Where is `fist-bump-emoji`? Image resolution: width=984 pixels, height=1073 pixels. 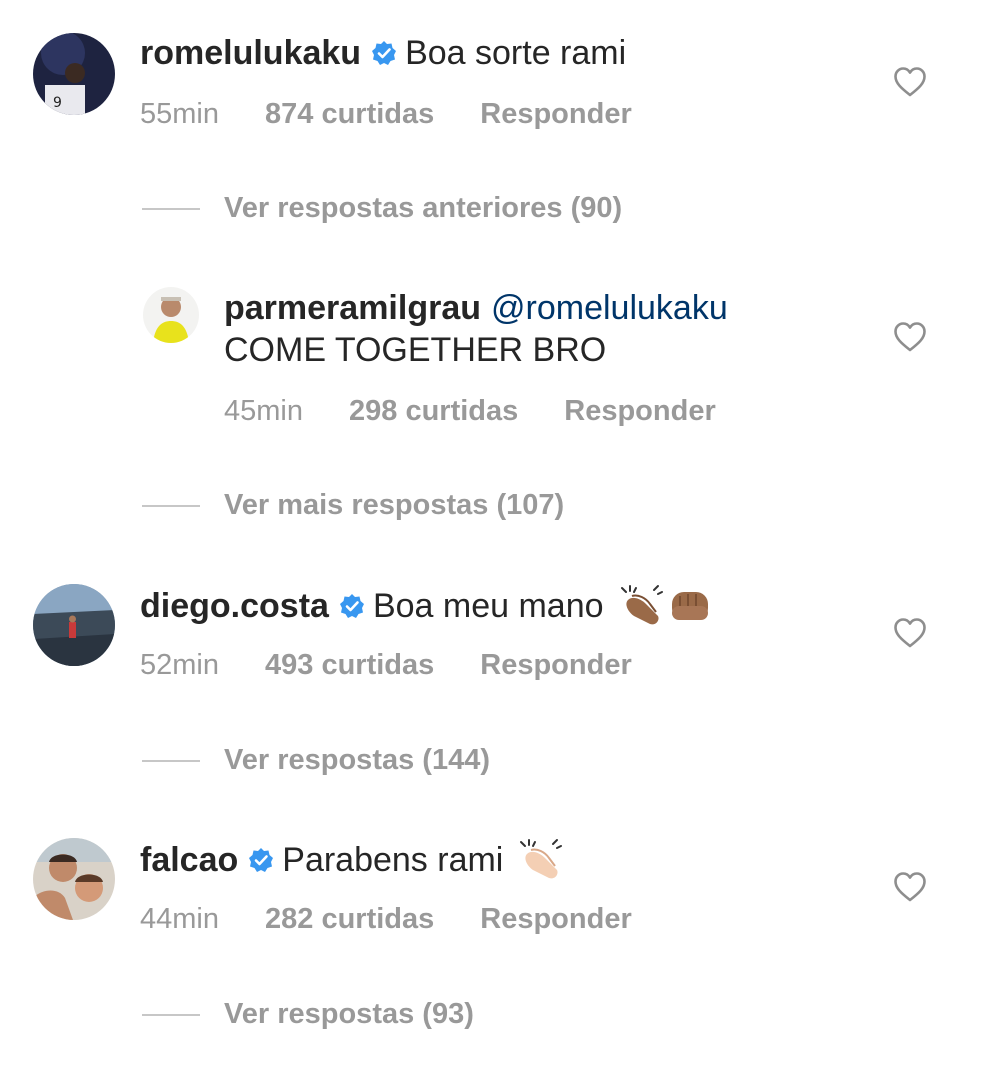
fist-bump-emoji is located at coordinates (691, 606).